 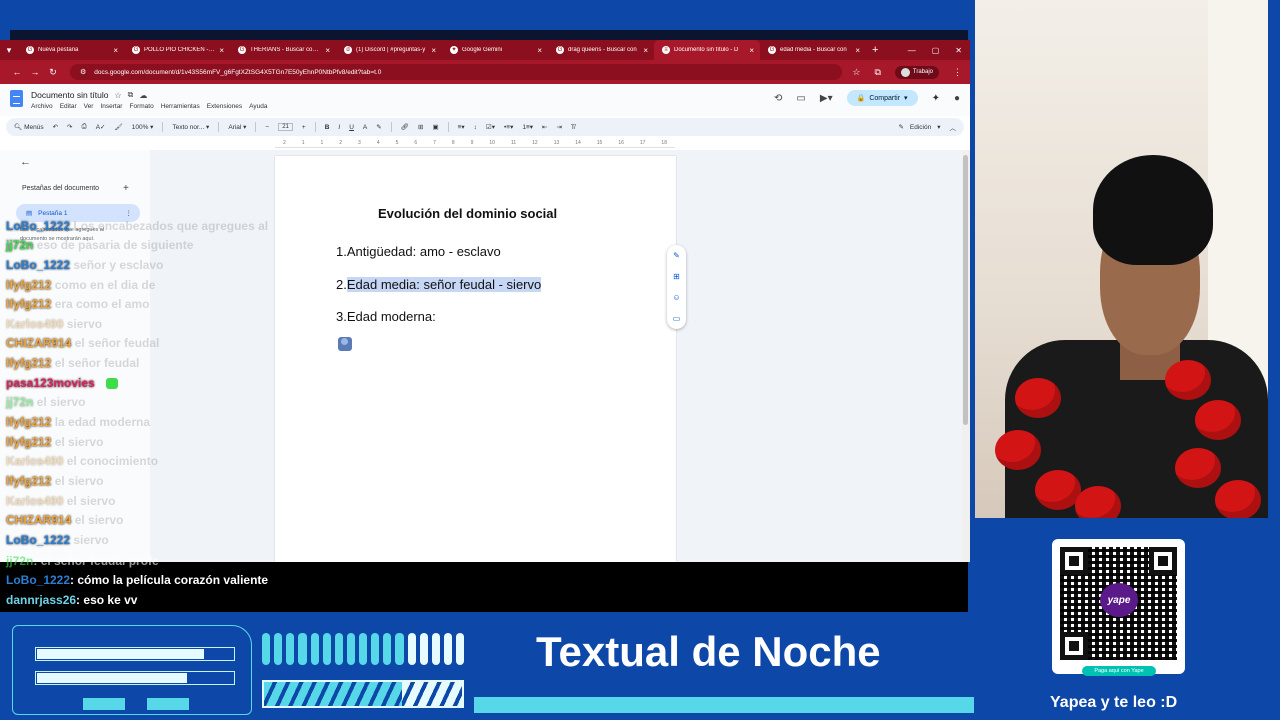 What do you see at coordinates (25, 162) in the screenshot?
I see `back-arrow-icon: ←` at bounding box center [25, 162].